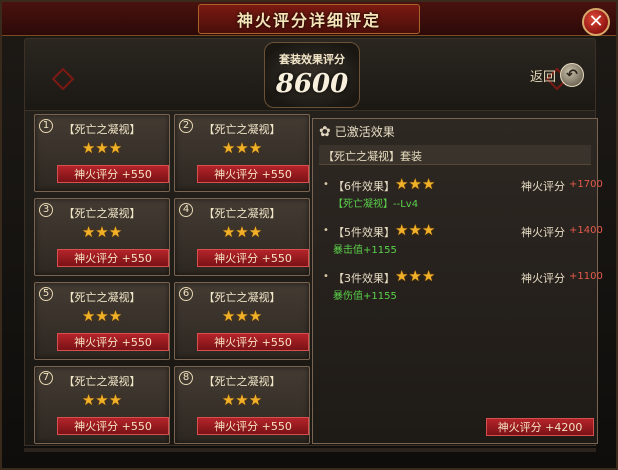 The width and height of the screenshot is (618, 470). Describe the element at coordinates (364, 278) in the screenshot. I see `tier-label: 【3件效果】` at that location.